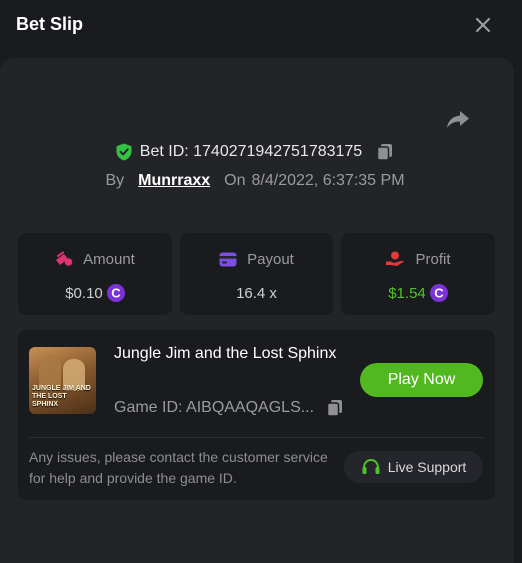  Describe the element at coordinates (328, 180) in the screenshot. I see `bet-datetime: 8/4/2022, 6:37:35 PM` at that location.